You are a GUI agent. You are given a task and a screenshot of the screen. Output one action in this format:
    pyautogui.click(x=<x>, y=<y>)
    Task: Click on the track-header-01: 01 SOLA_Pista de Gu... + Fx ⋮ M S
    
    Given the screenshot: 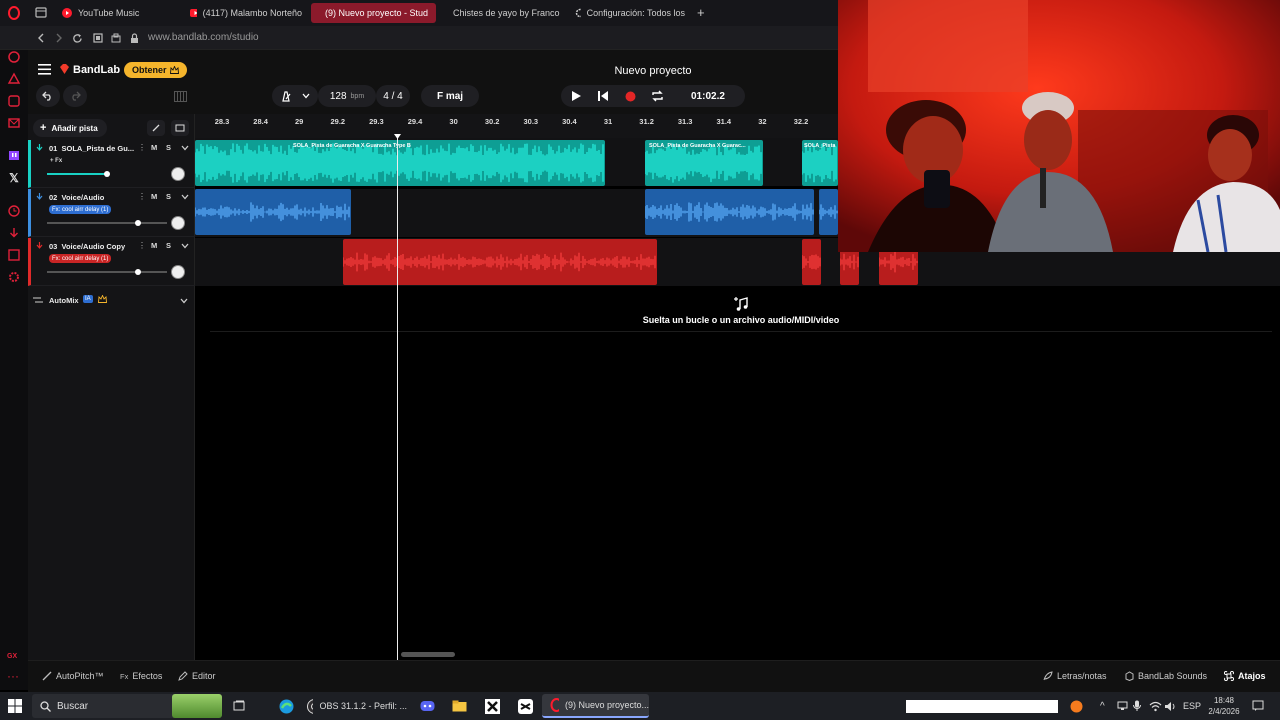 What is the action you would take?
    pyautogui.click(x=111, y=164)
    